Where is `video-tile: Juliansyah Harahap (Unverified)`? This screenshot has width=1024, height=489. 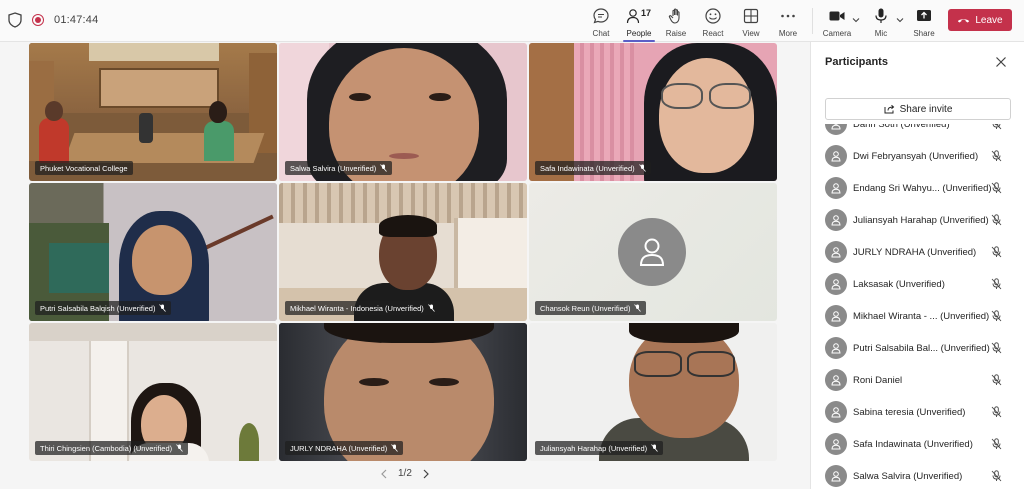 video-tile: Juliansyah Harahap (Unverified) is located at coordinates (653, 392).